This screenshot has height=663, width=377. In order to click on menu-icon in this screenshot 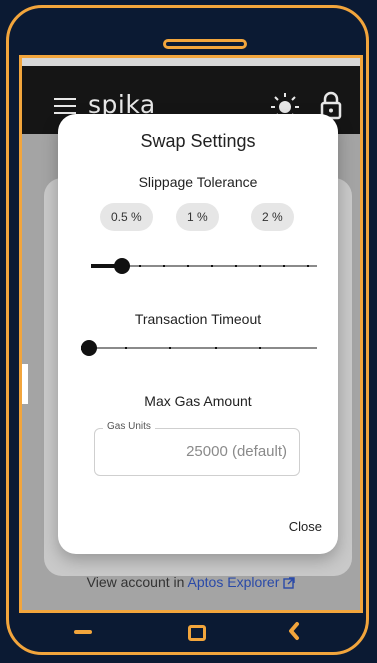, I will do `click(65, 106)`.